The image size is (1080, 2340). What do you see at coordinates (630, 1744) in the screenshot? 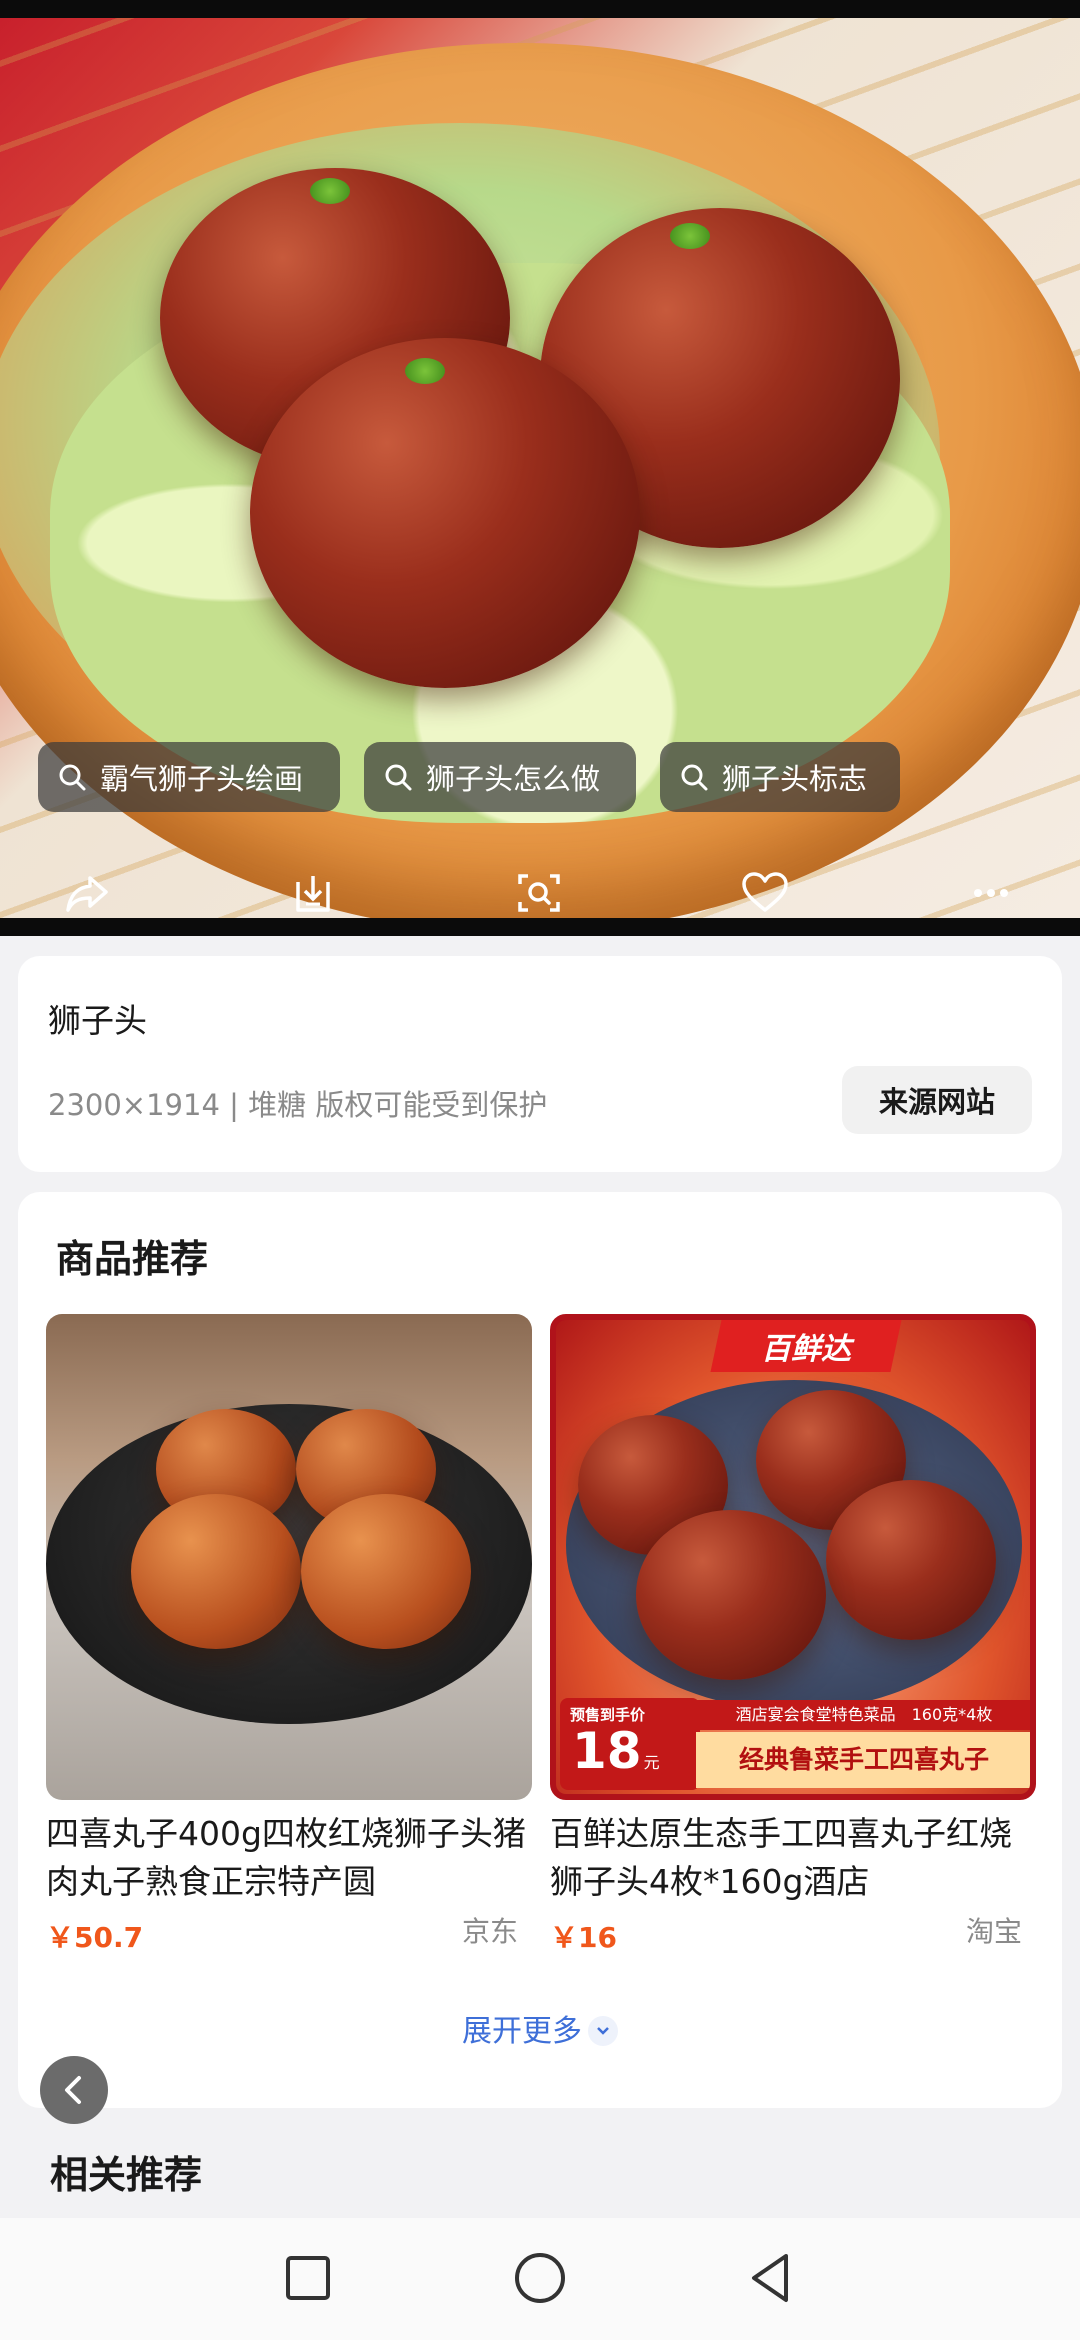
I see `price-tag: 预售到手价 18 元` at bounding box center [630, 1744].